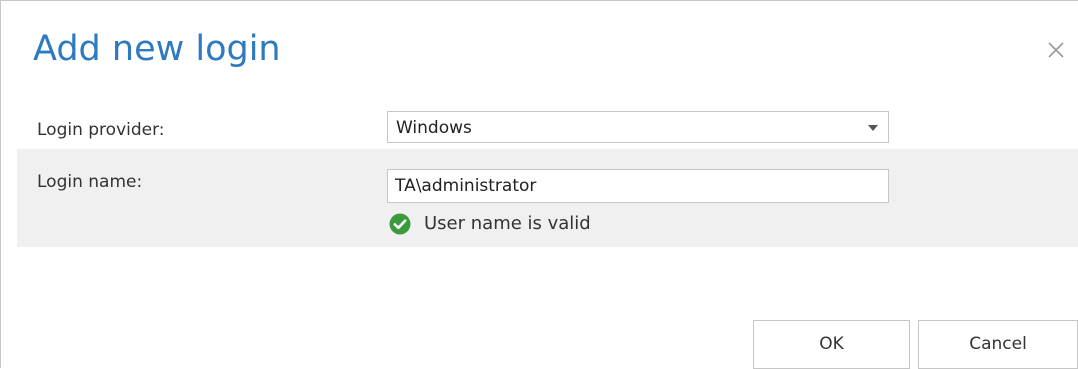 The width and height of the screenshot is (1078, 369). Describe the element at coordinates (638, 127) in the screenshot. I see `login-provider-select: Windows` at that location.